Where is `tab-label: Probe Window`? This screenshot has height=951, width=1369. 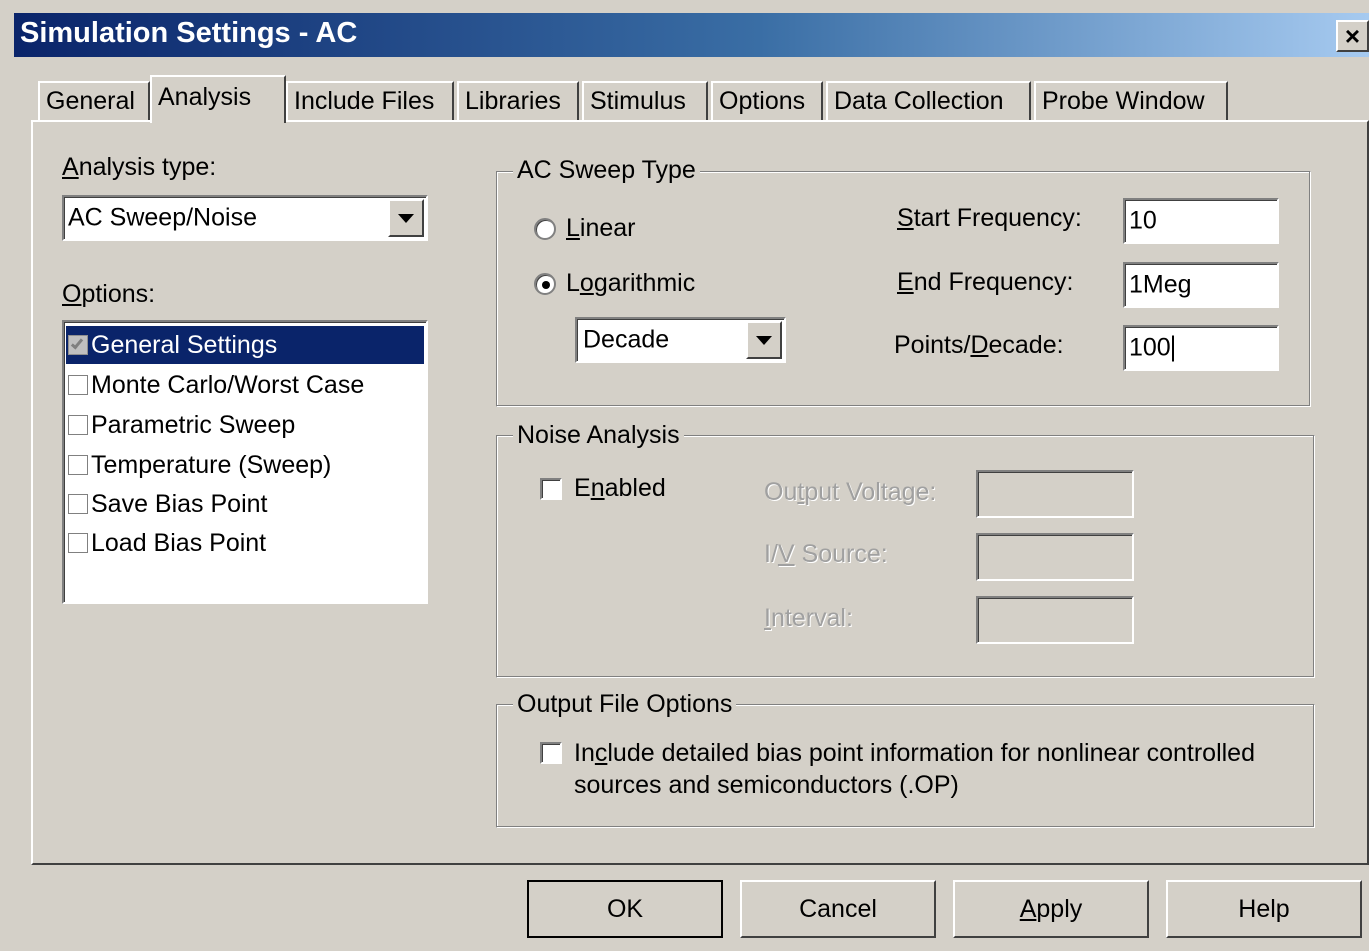 tab-label: Probe Window is located at coordinates (1123, 101).